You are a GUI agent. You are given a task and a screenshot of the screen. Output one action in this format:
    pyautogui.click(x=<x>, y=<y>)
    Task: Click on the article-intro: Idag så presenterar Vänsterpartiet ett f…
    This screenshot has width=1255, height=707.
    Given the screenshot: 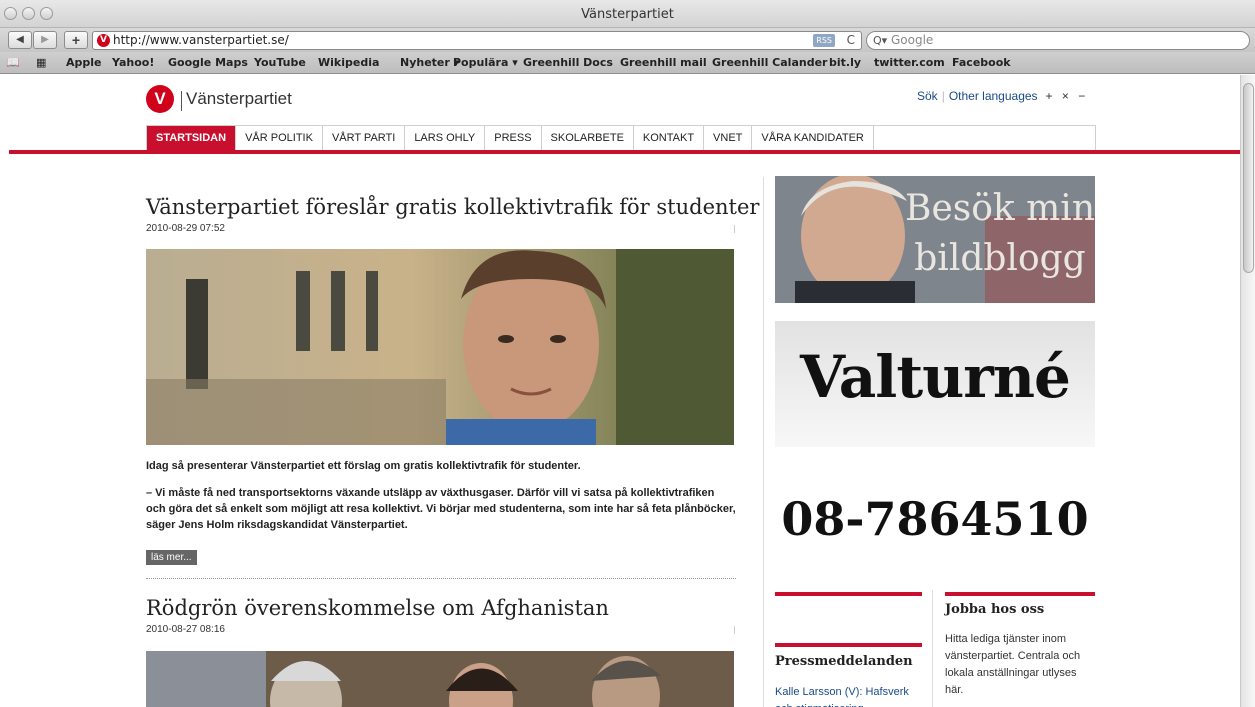 What is the action you would take?
    pyautogui.click(x=363, y=466)
    